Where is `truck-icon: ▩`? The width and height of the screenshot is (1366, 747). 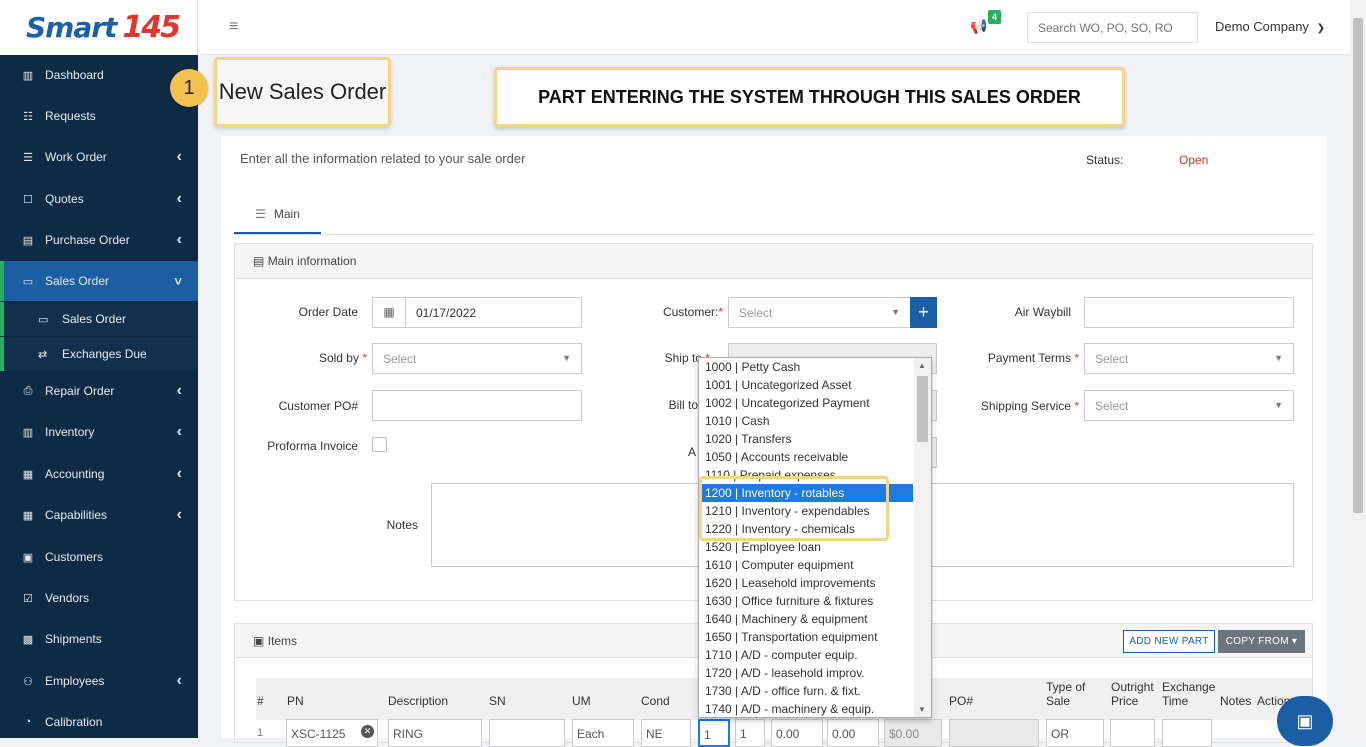
truck-icon: ▩ is located at coordinates (28, 639).